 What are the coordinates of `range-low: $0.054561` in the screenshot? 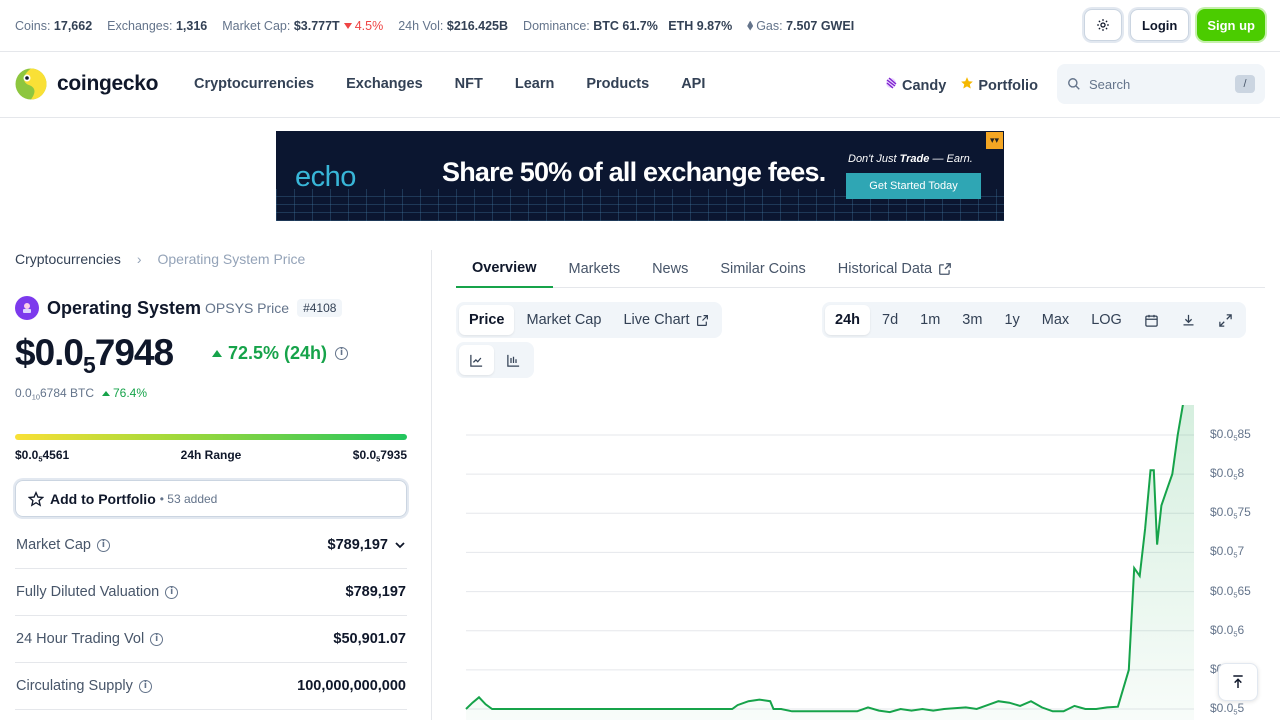 It's located at (42, 456).